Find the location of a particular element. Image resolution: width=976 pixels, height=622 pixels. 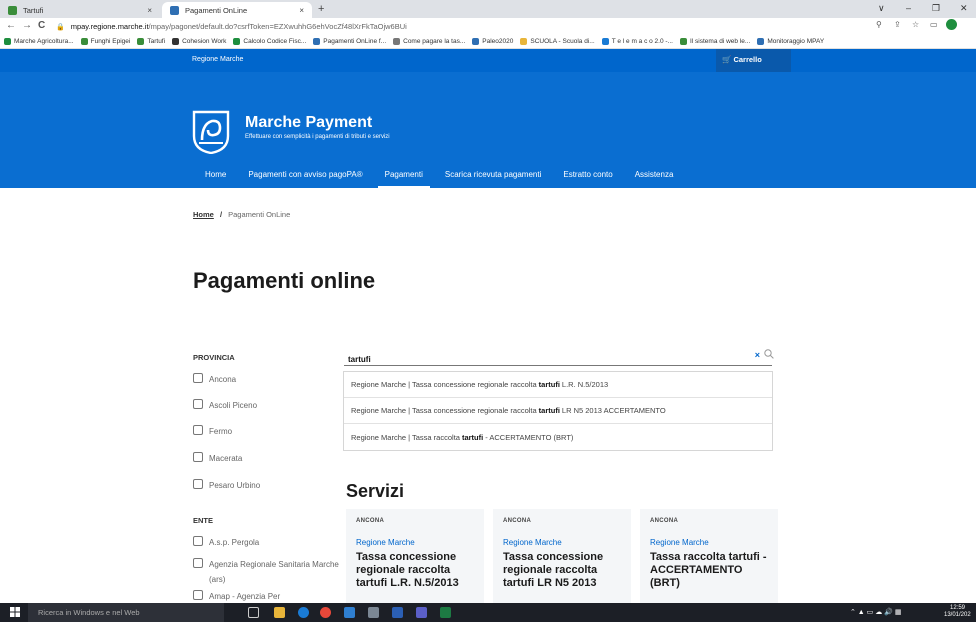

new-tab-button: + is located at coordinates (321, 9).